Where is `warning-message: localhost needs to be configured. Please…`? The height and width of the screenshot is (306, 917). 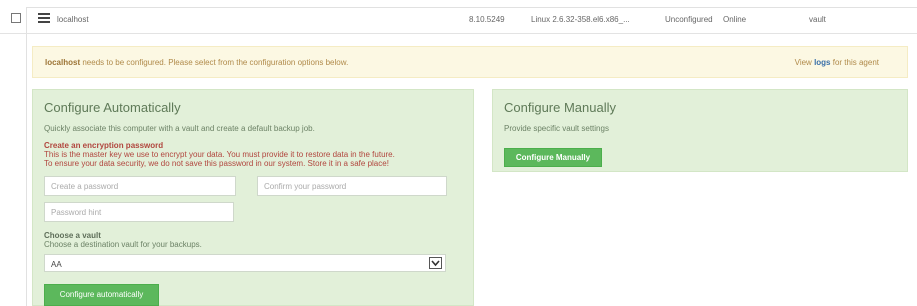 warning-message: localhost needs to be configured. Please… is located at coordinates (196, 62).